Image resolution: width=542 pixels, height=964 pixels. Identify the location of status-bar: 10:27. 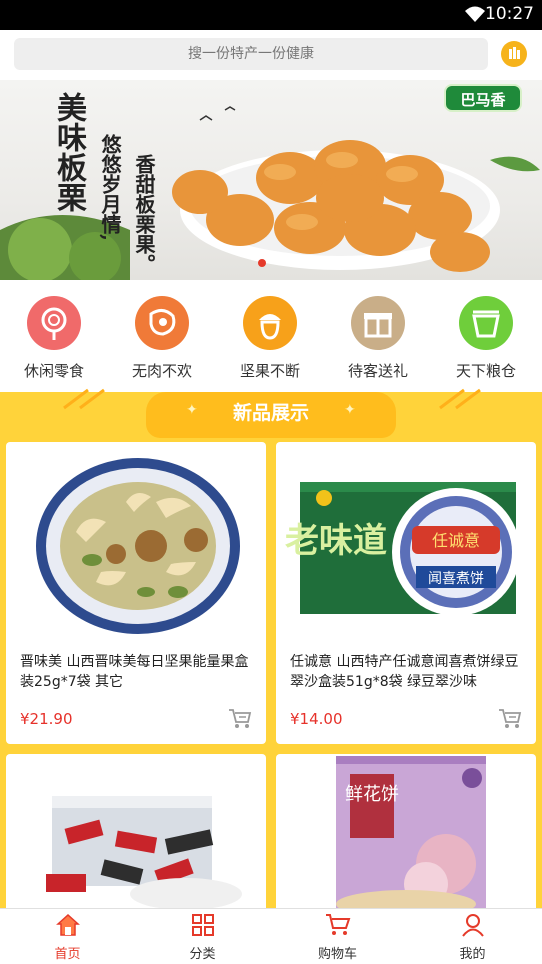
(271, 15).